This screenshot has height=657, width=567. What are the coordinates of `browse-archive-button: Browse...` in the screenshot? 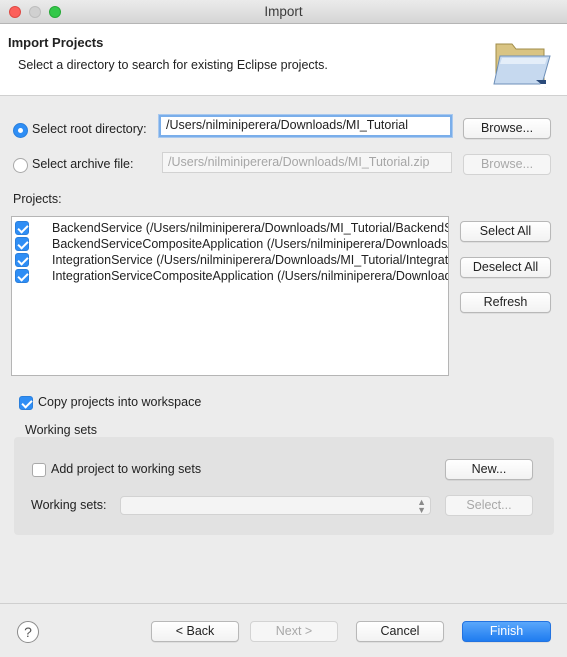 It's located at (507, 164).